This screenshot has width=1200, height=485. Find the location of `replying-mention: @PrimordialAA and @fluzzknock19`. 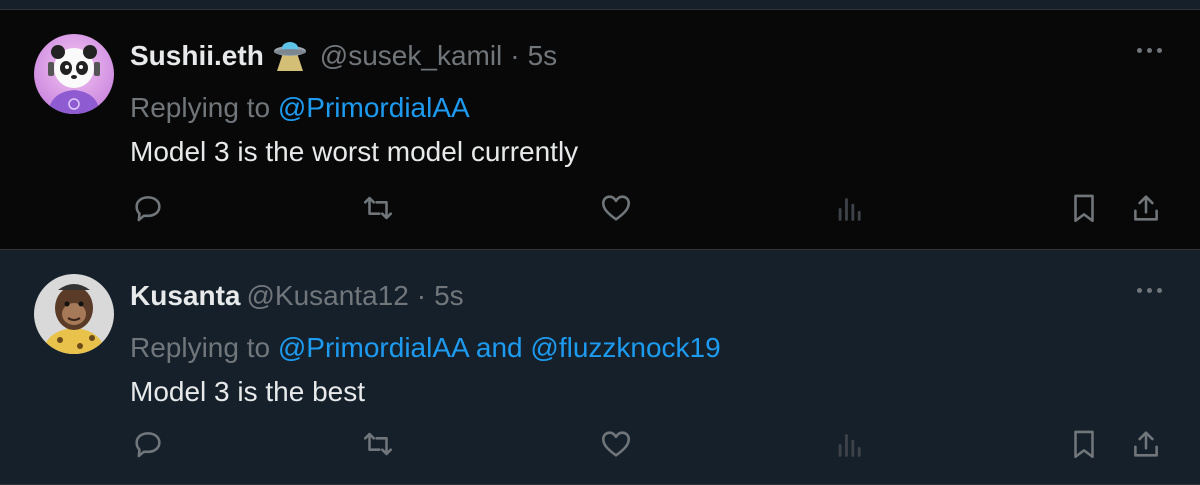

replying-mention: @PrimordialAA and @fluzzknock19 is located at coordinates (499, 347).